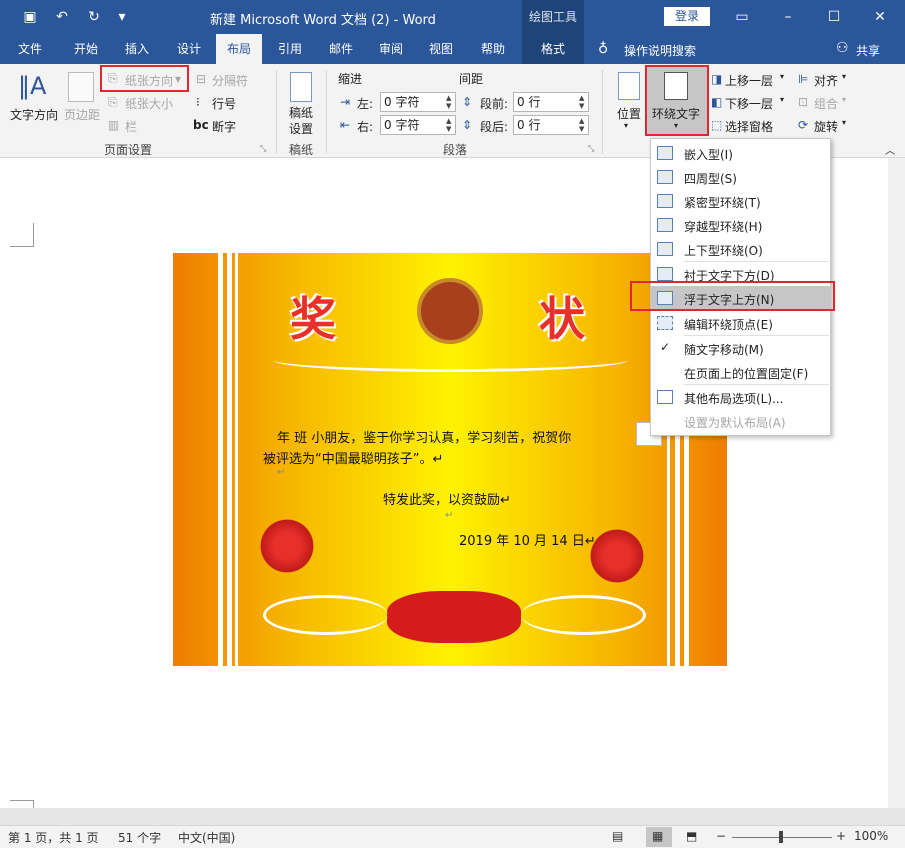  I want to click on menu-item-inline: 嵌入型(I), so click(740, 153).